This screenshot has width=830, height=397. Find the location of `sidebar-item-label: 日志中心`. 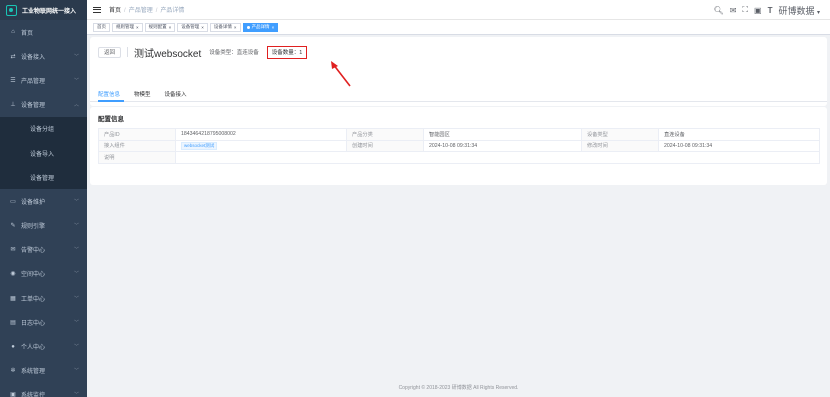

sidebar-item-label: 日志中心 is located at coordinates (33, 323).